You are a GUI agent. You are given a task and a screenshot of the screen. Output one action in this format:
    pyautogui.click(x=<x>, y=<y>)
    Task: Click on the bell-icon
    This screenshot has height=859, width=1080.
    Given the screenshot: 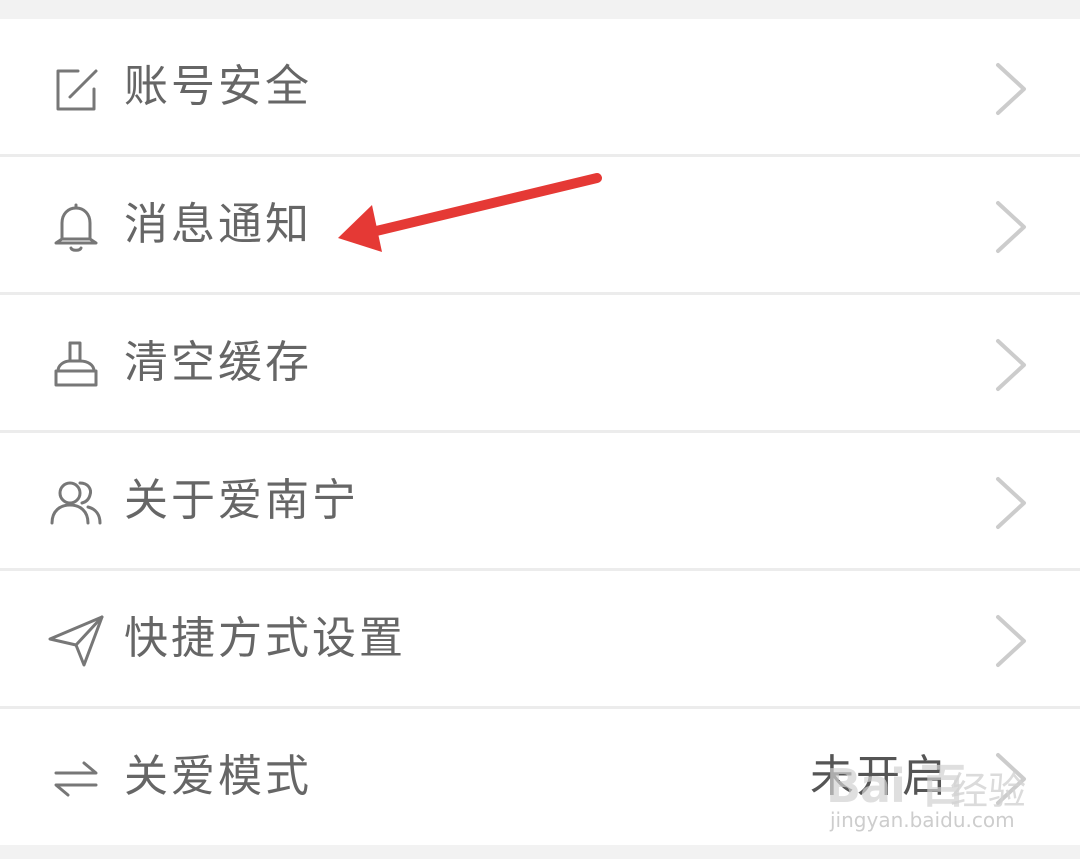 What is the action you would take?
    pyautogui.click(x=76, y=227)
    